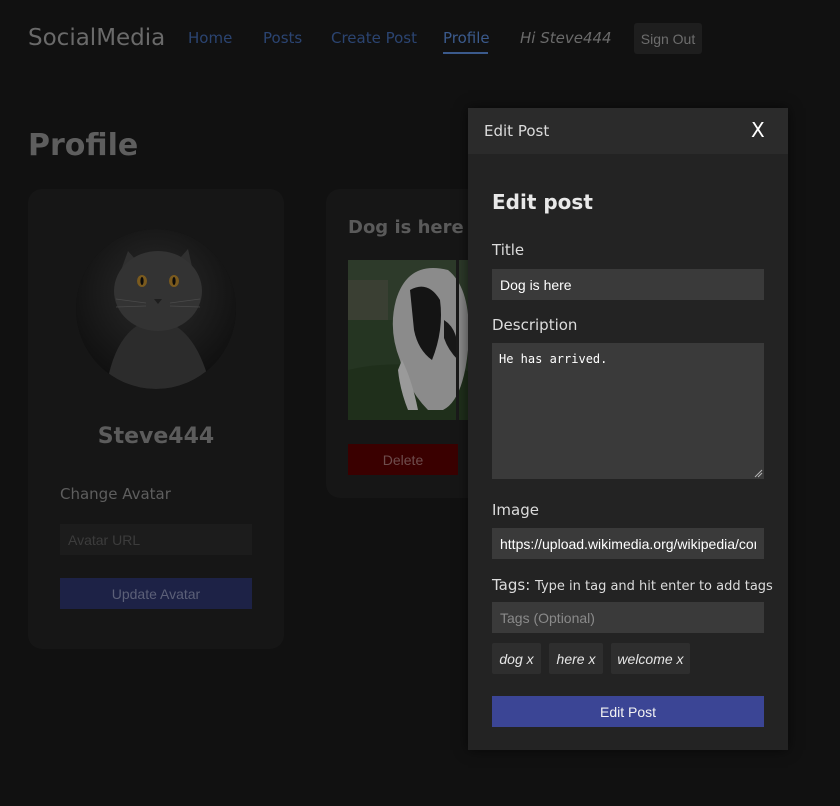 The image size is (840, 806). I want to click on delete-post-button: Delete, so click(403, 459).